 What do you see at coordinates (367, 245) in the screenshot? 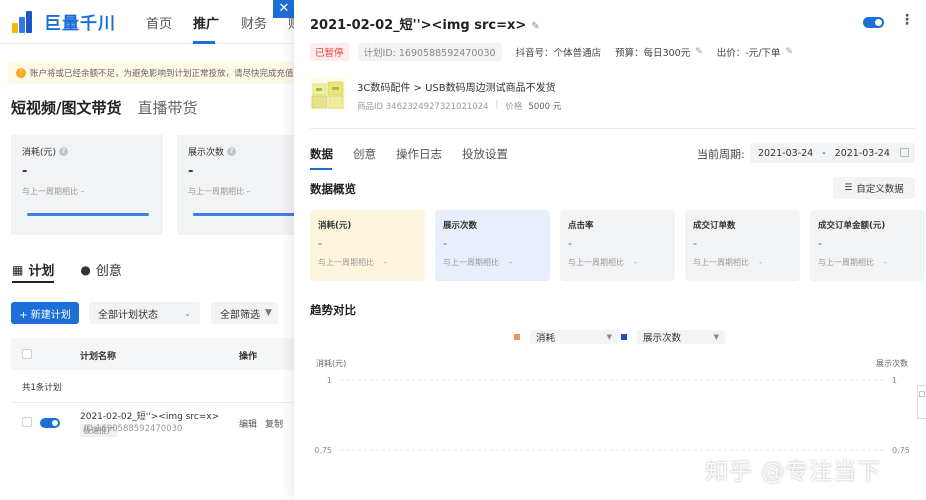
I see `metric-card-cost: 消耗(元) - 与上一周期相比 -` at bounding box center [367, 245].